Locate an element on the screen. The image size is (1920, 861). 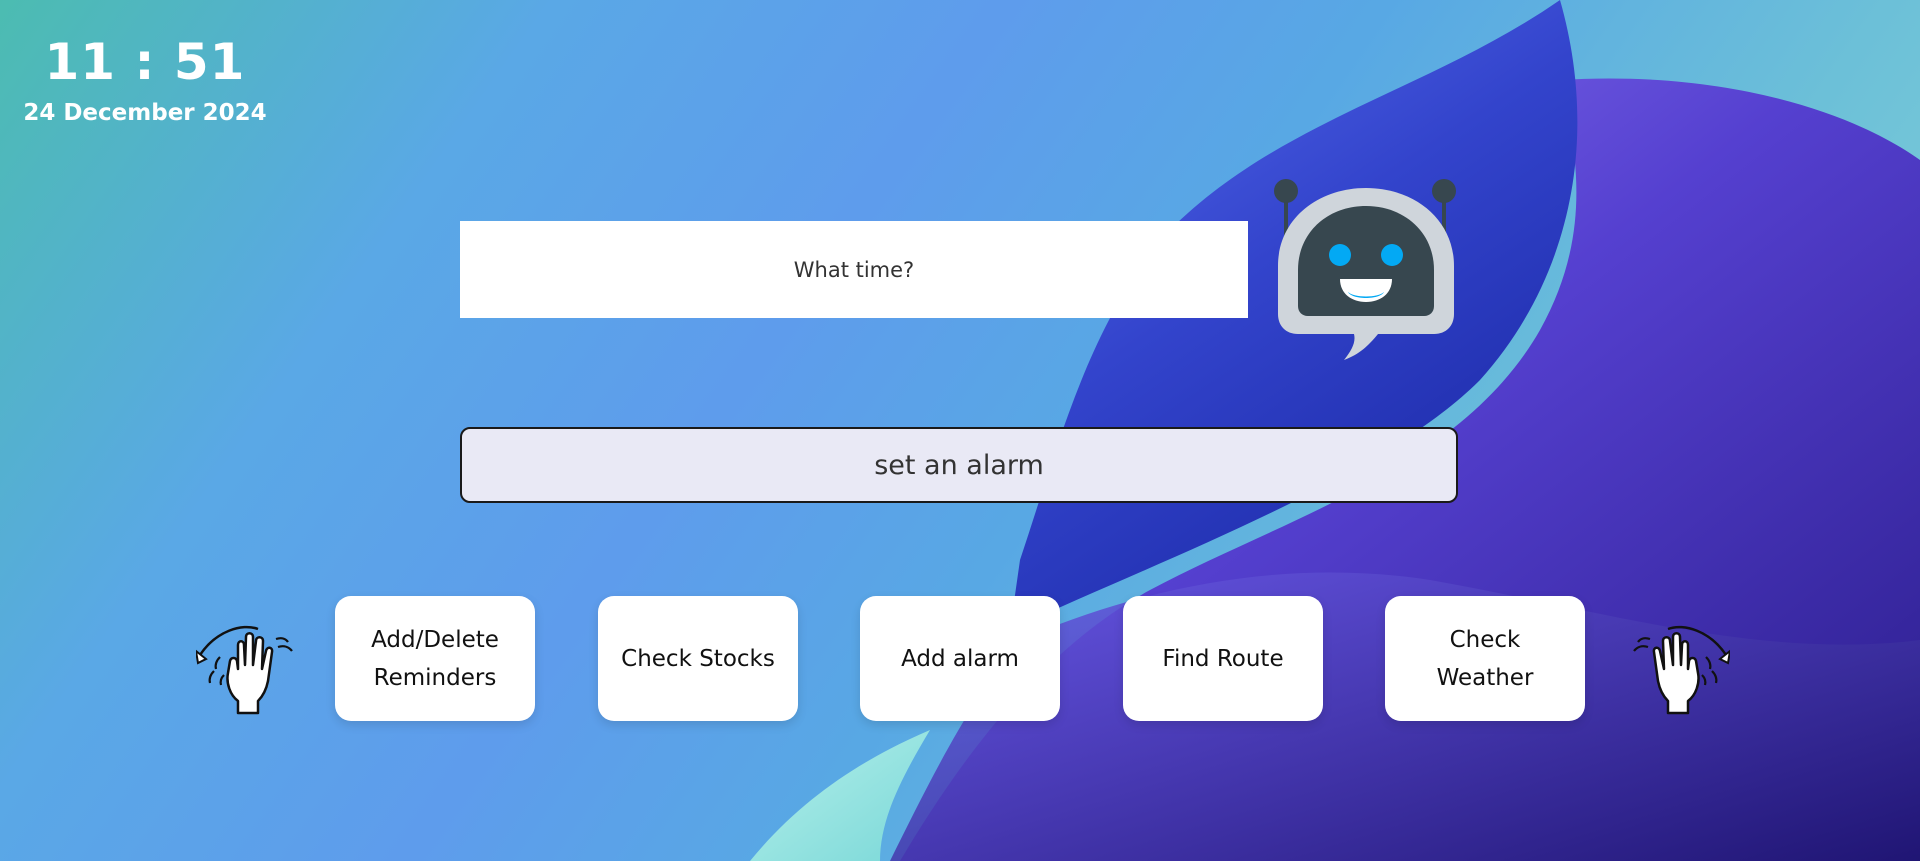
command-input is located at coordinates (959, 465).